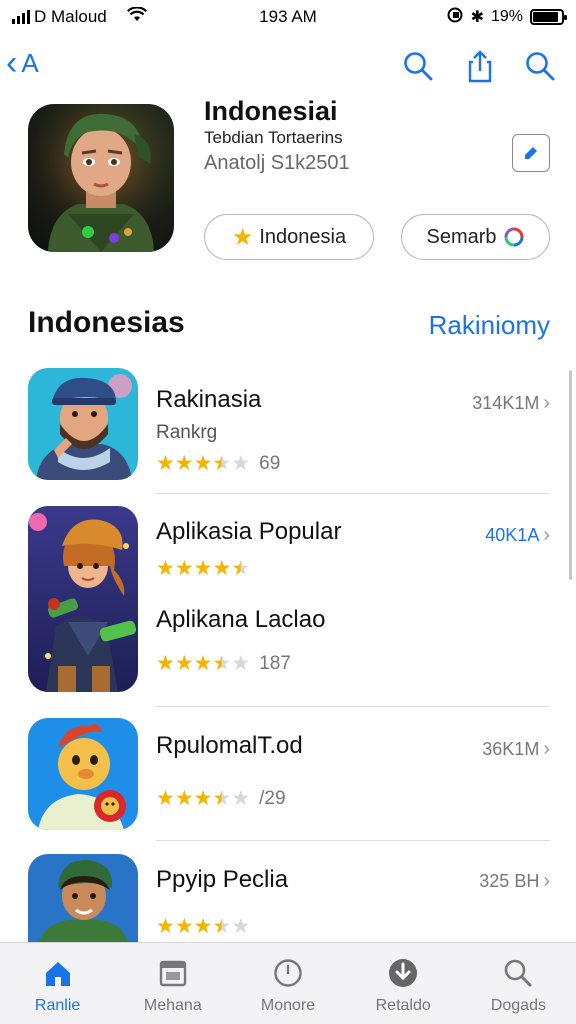 Image resolution: width=576 pixels, height=1024 pixels. I want to click on secondary-pill-label: Semarb, so click(461, 236).